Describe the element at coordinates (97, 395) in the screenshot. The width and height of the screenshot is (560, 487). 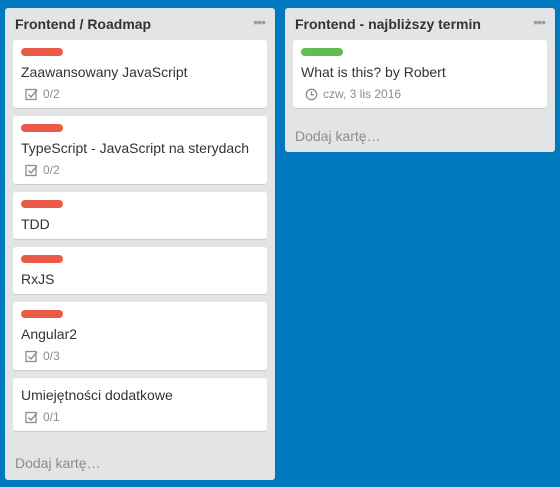
I see `card-title: Umiejętności dodatkowe` at that location.